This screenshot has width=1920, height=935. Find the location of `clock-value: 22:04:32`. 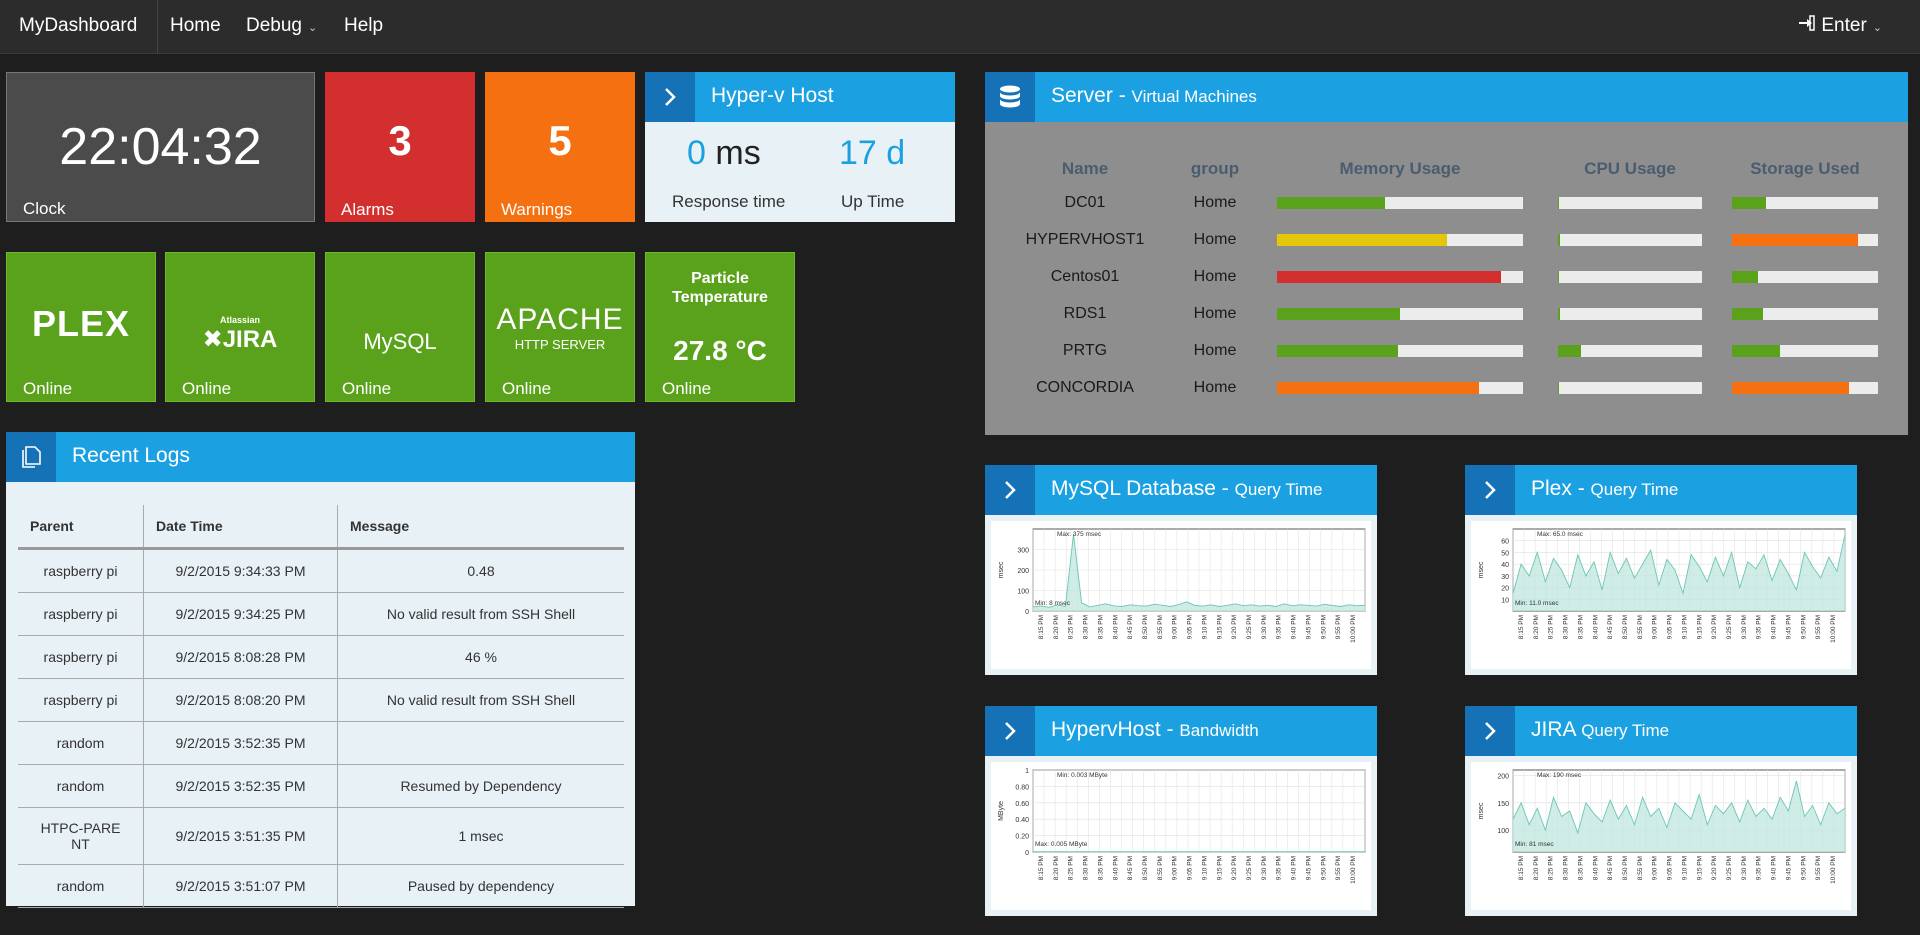

clock-value: 22:04:32 is located at coordinates (160, 147).